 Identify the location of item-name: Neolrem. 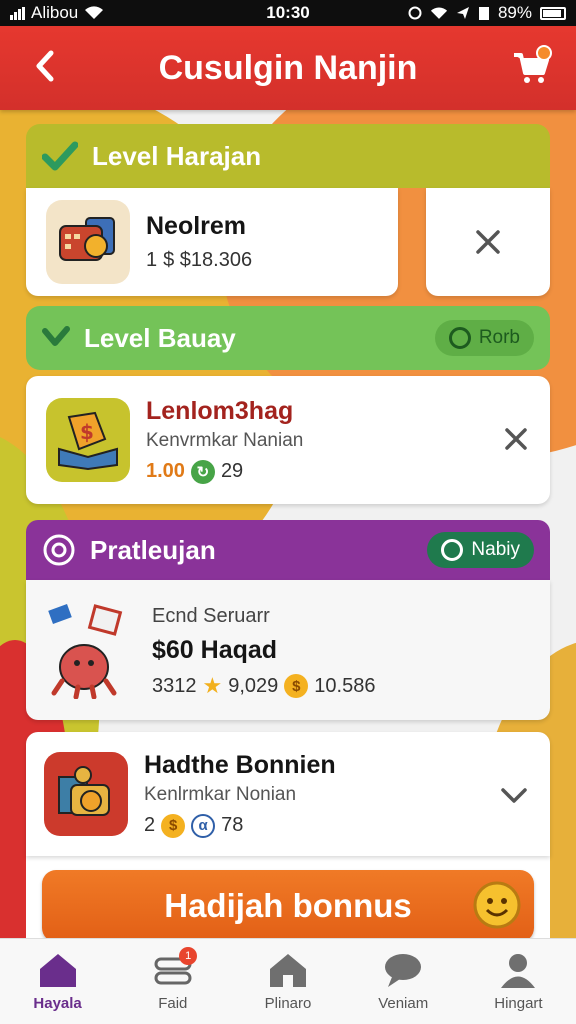
(196, 226).